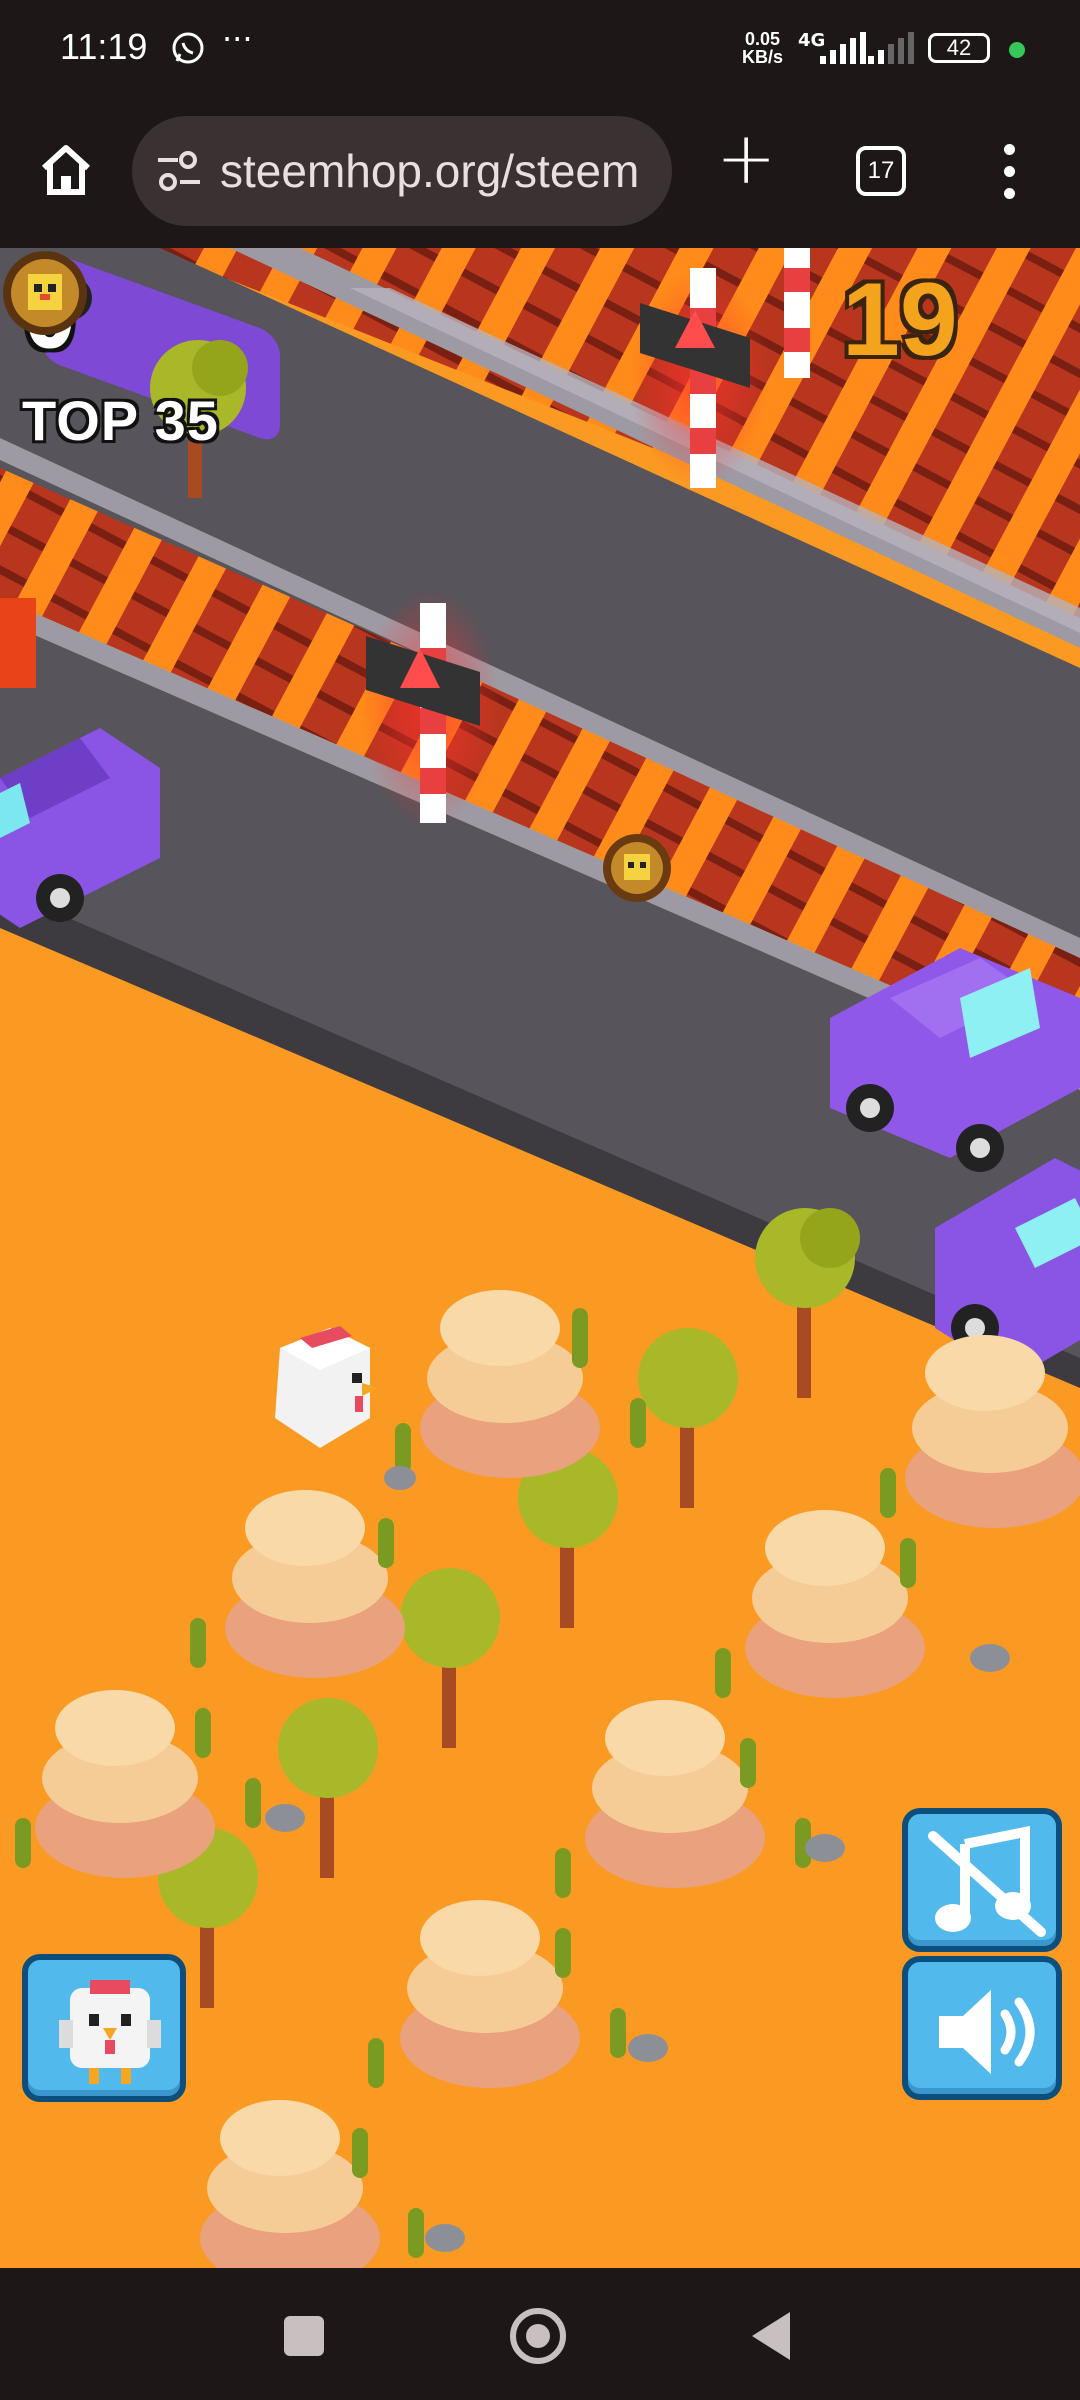  What do you see at coordinates (900, 320) in the screenshot?
I see `coin-counter: 19` at bounding box center [900, 320].